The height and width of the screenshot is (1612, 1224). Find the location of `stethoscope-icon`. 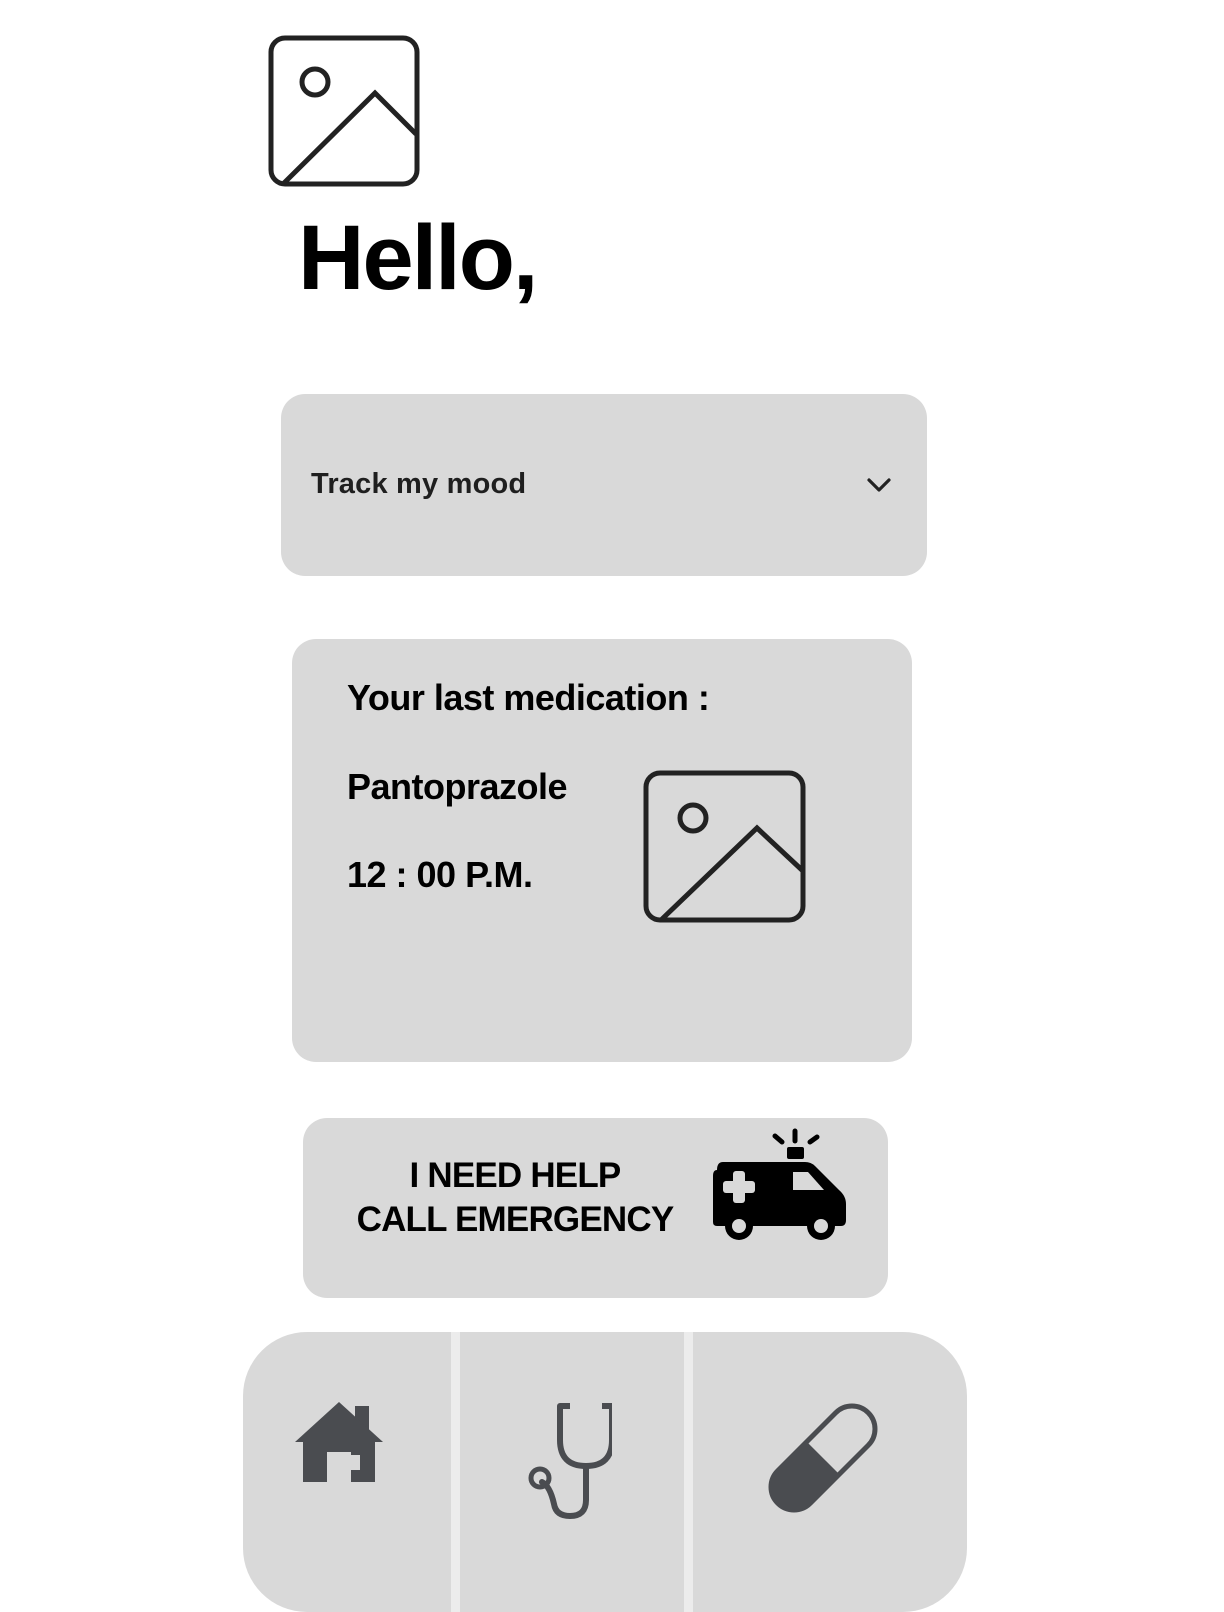

stethoscope-icon is located at coordinates (571, 1463).